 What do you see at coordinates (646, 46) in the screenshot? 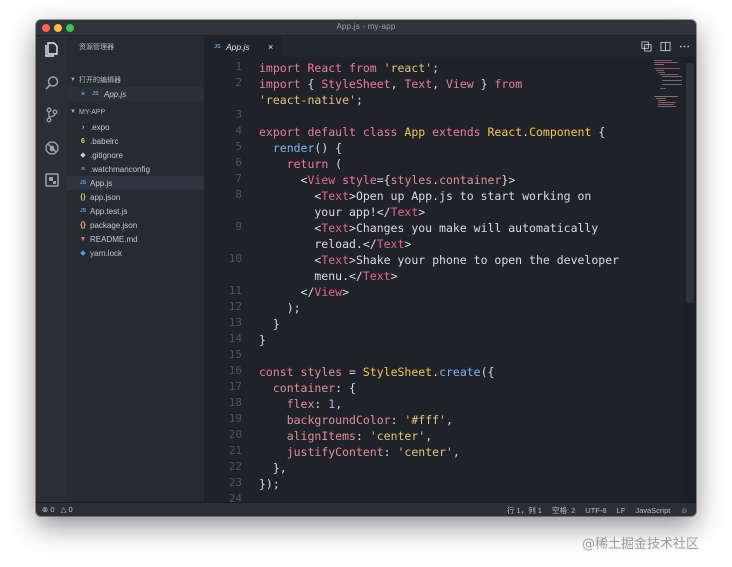
I see `open-changes-icon` at bounding box center [646, 46].